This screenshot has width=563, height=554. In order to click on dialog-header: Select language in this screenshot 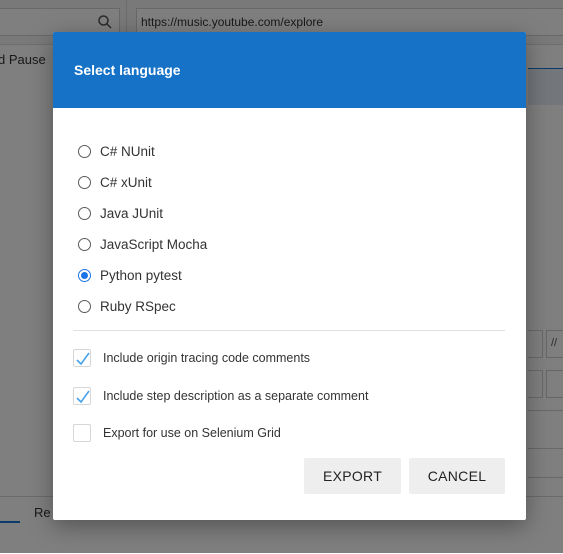, I will do `click(289, 70)`.